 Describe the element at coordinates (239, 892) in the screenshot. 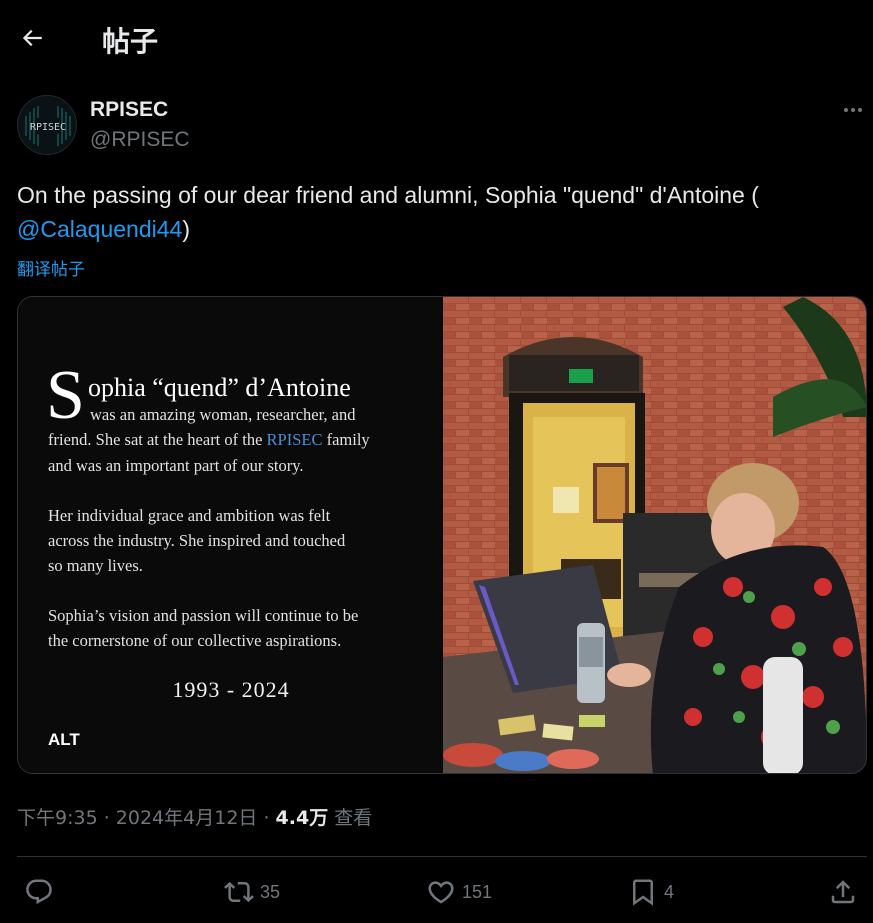

I see `retweet-icon` at that location.